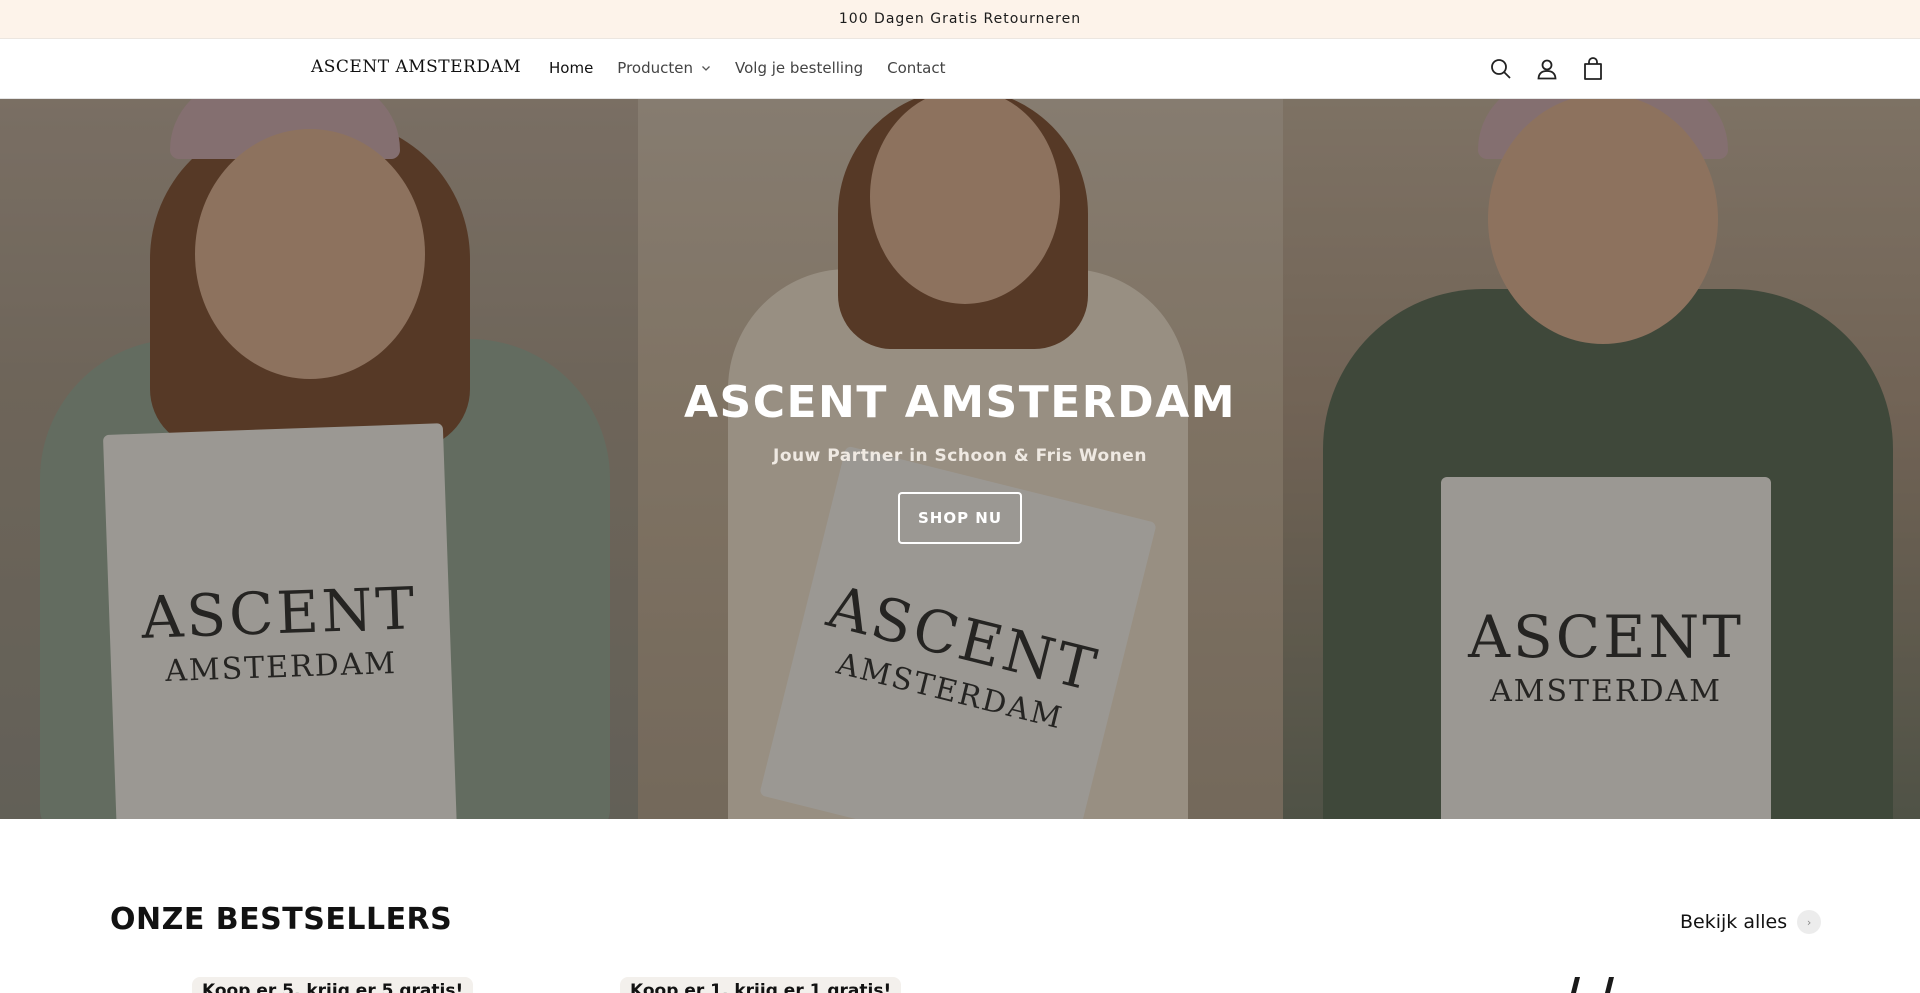  I want to click on view-all-label: Bekijk alles, so click(1734, 922).